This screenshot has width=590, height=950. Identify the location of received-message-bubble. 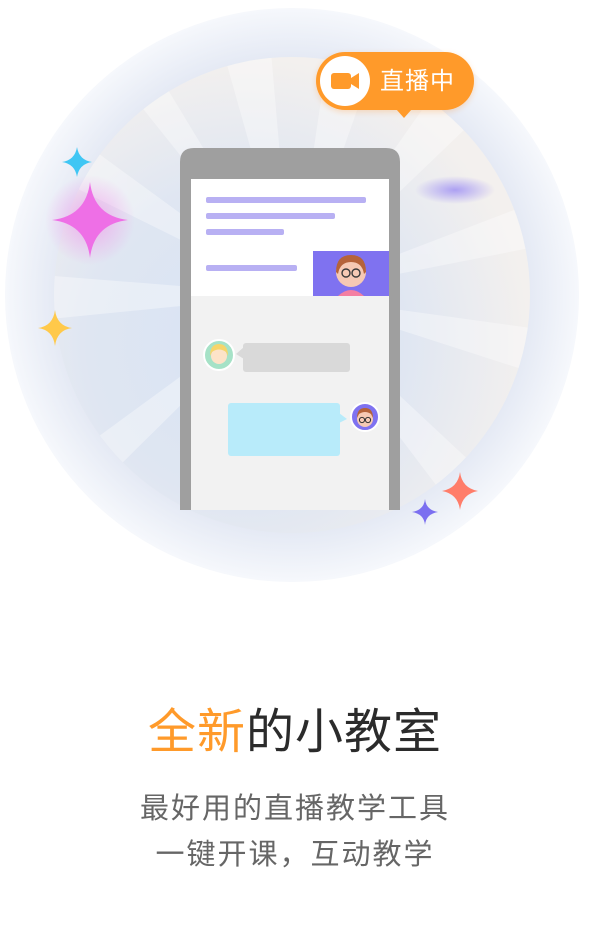
(296, 357).